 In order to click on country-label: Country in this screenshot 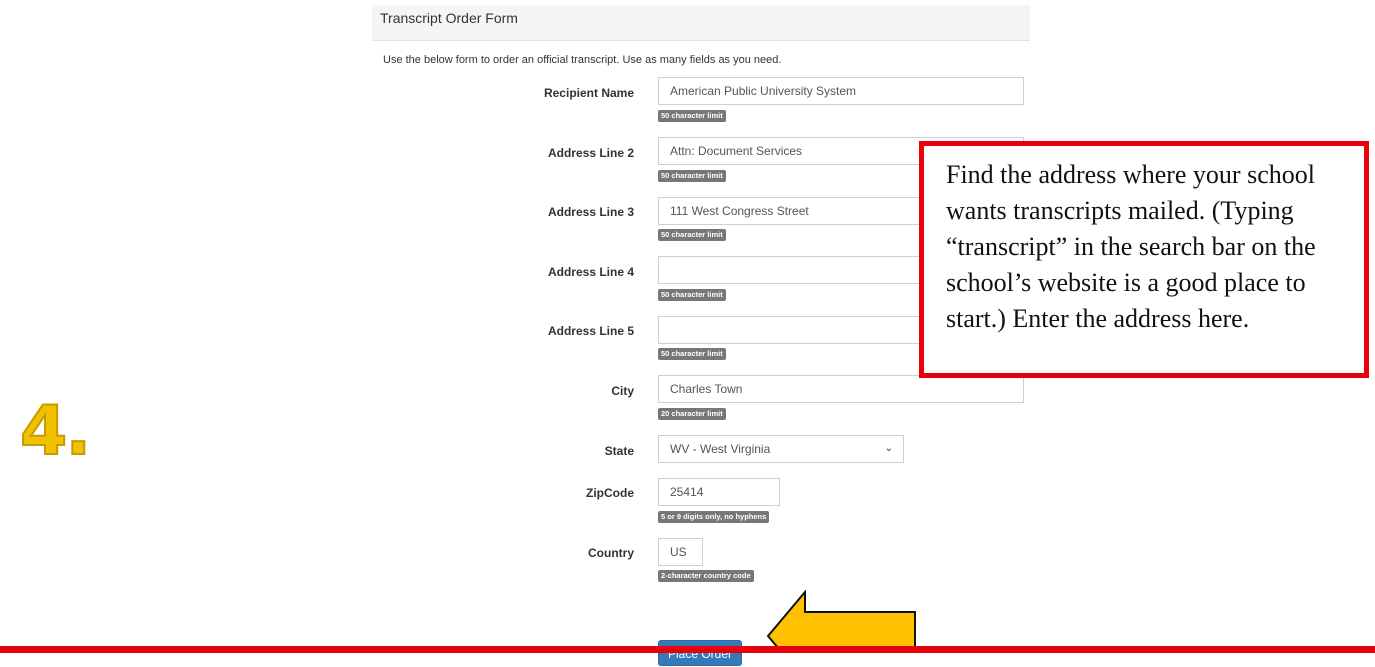, I will do `click(611, 553)`.